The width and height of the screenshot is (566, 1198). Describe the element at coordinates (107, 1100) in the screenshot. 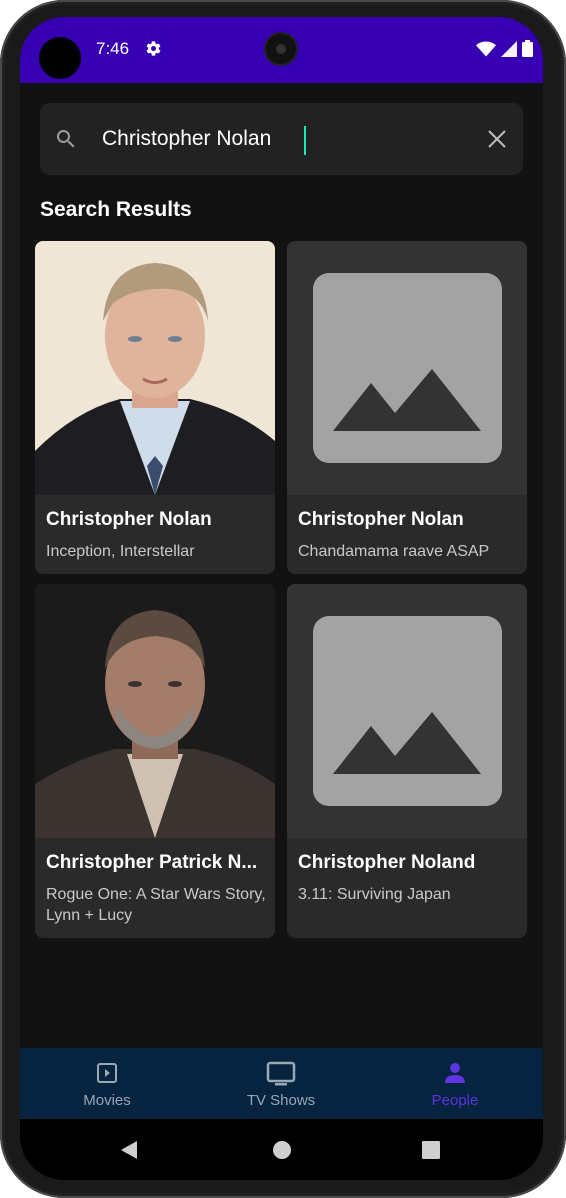

I see `nav-label: Movies` at that location.